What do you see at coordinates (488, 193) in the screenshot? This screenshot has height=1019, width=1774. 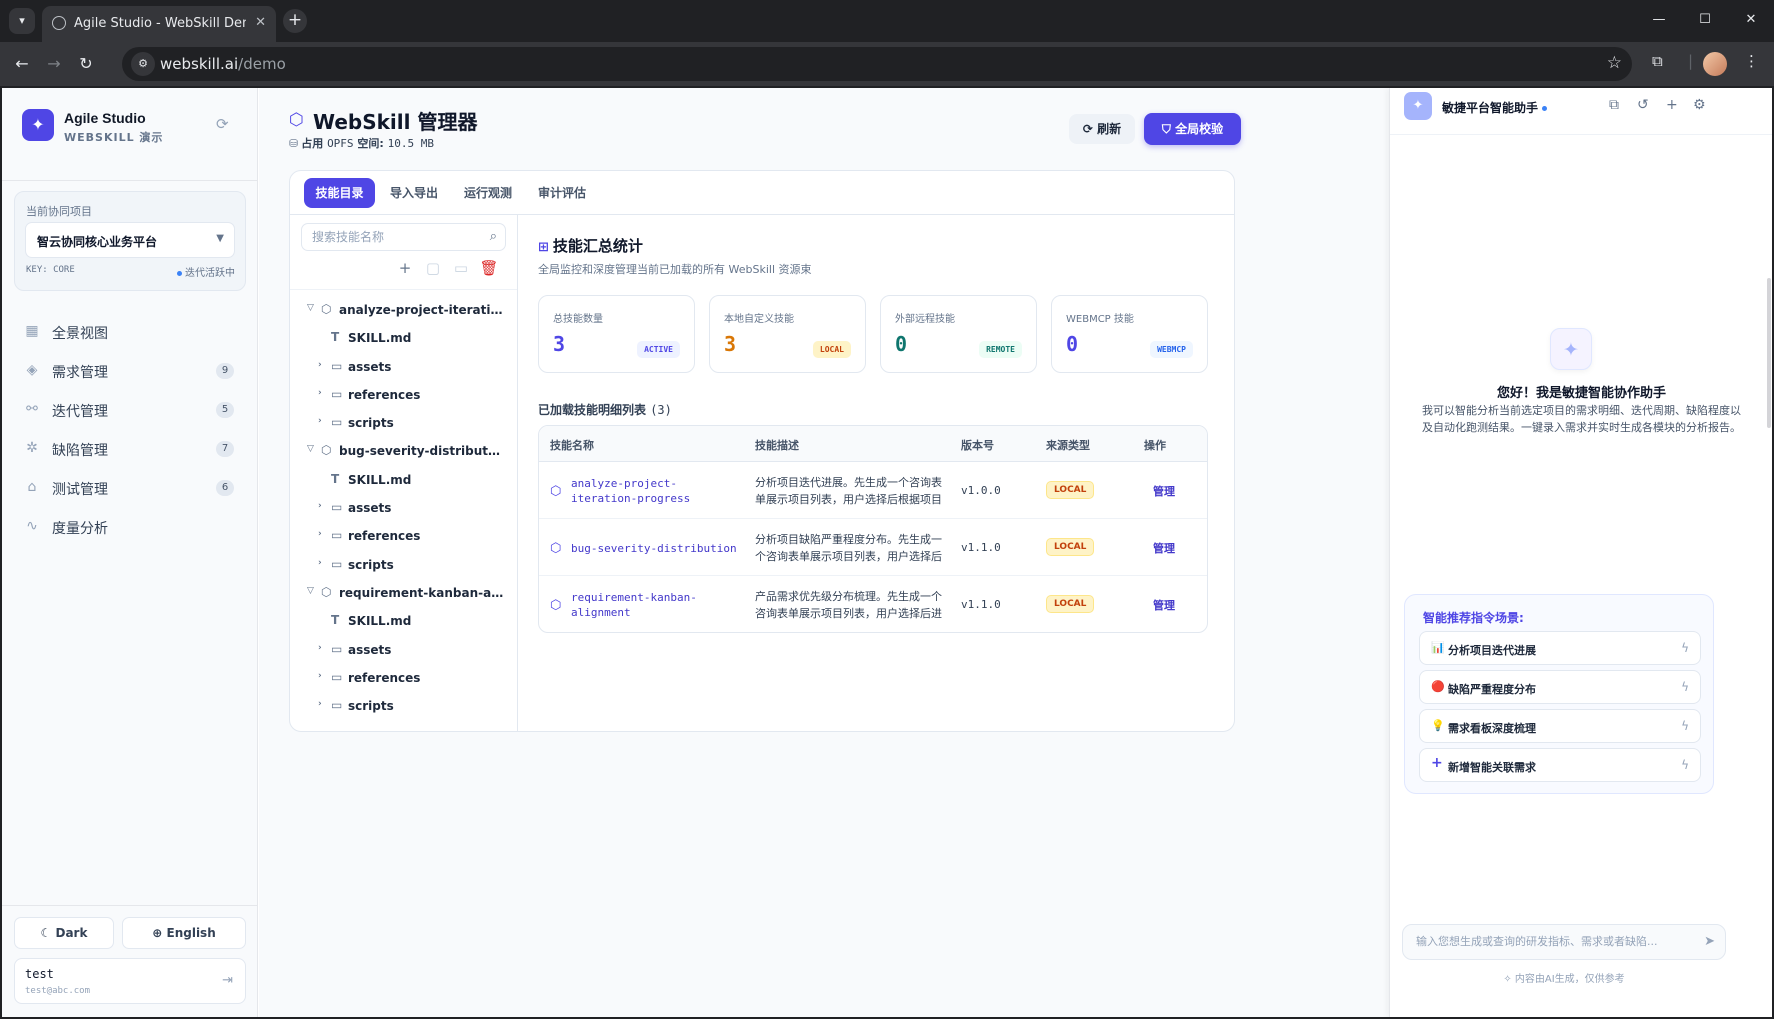 I see `tab-runtime-observe: 运行观测` at bounding box center [488, 193].